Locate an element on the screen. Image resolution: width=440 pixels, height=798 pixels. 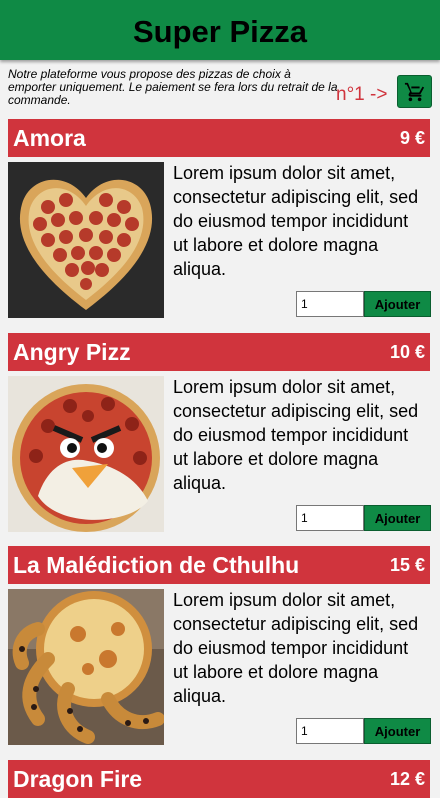
pizza-title-bar: Dragon Fire 12 € is located at coordinates (219, 779).